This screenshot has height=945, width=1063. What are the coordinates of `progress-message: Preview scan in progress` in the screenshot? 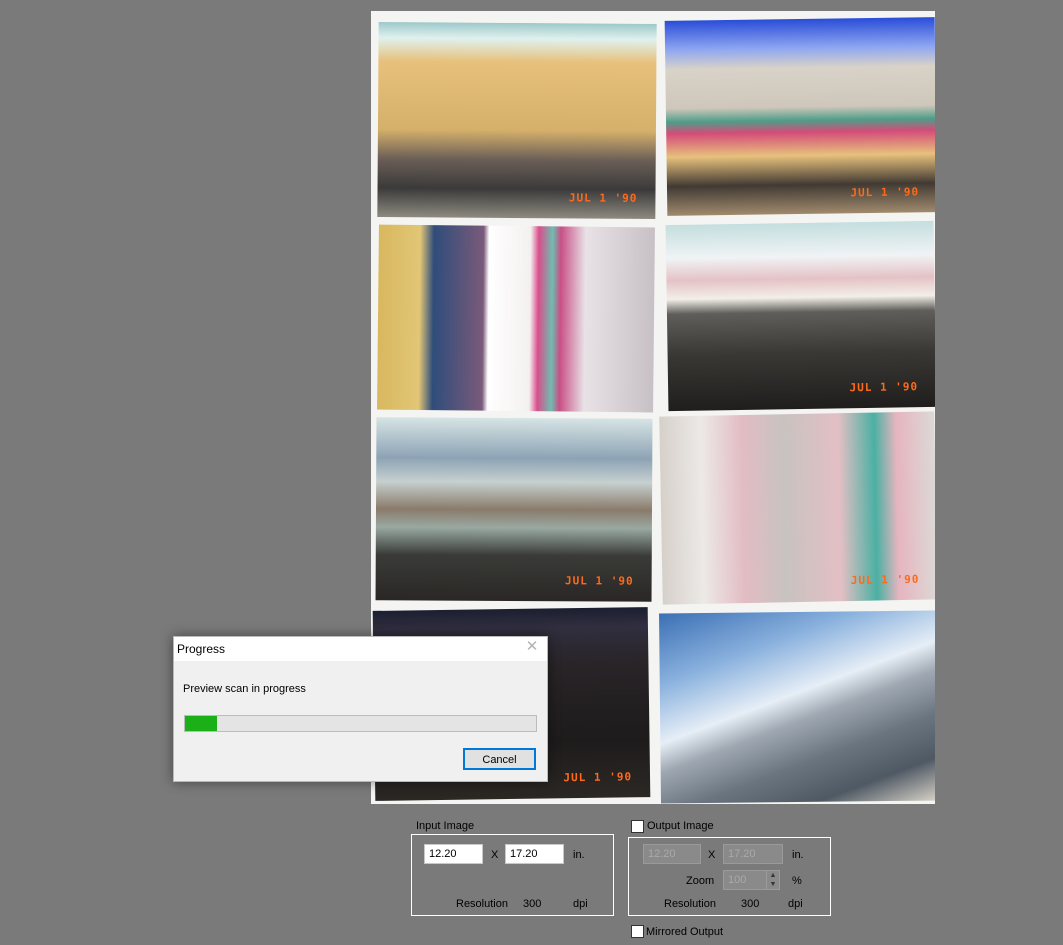 It's located at (244, 689).